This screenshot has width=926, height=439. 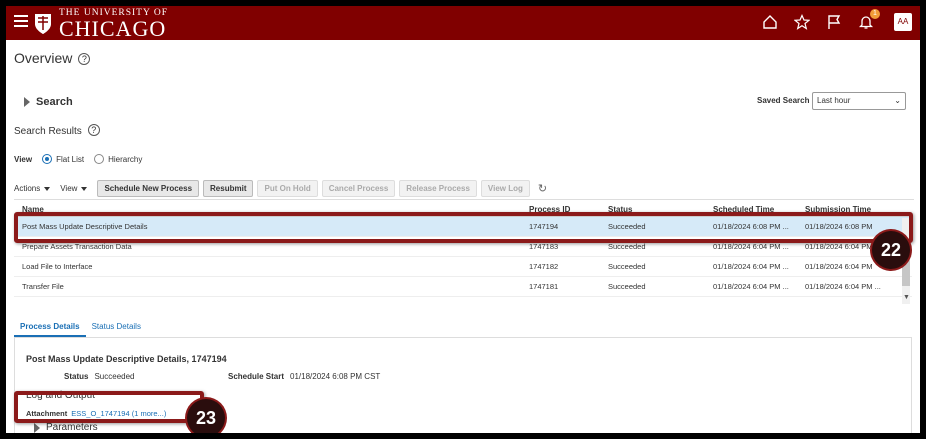 I want to click on actions-menu: Actions, so click(x=32, y=188).